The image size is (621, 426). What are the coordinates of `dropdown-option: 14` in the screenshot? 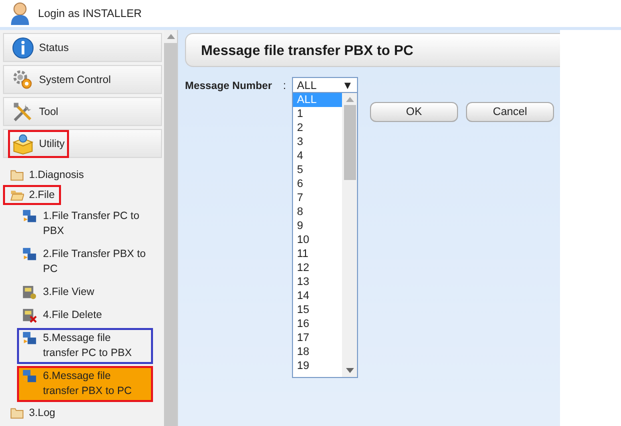 It's located at (317, 296).